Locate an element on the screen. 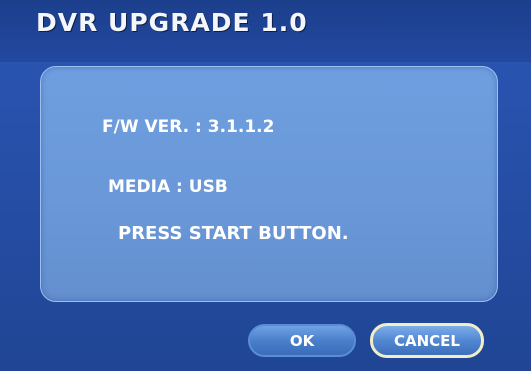  ok-button-label: OK is located at coordinates (302, 340).